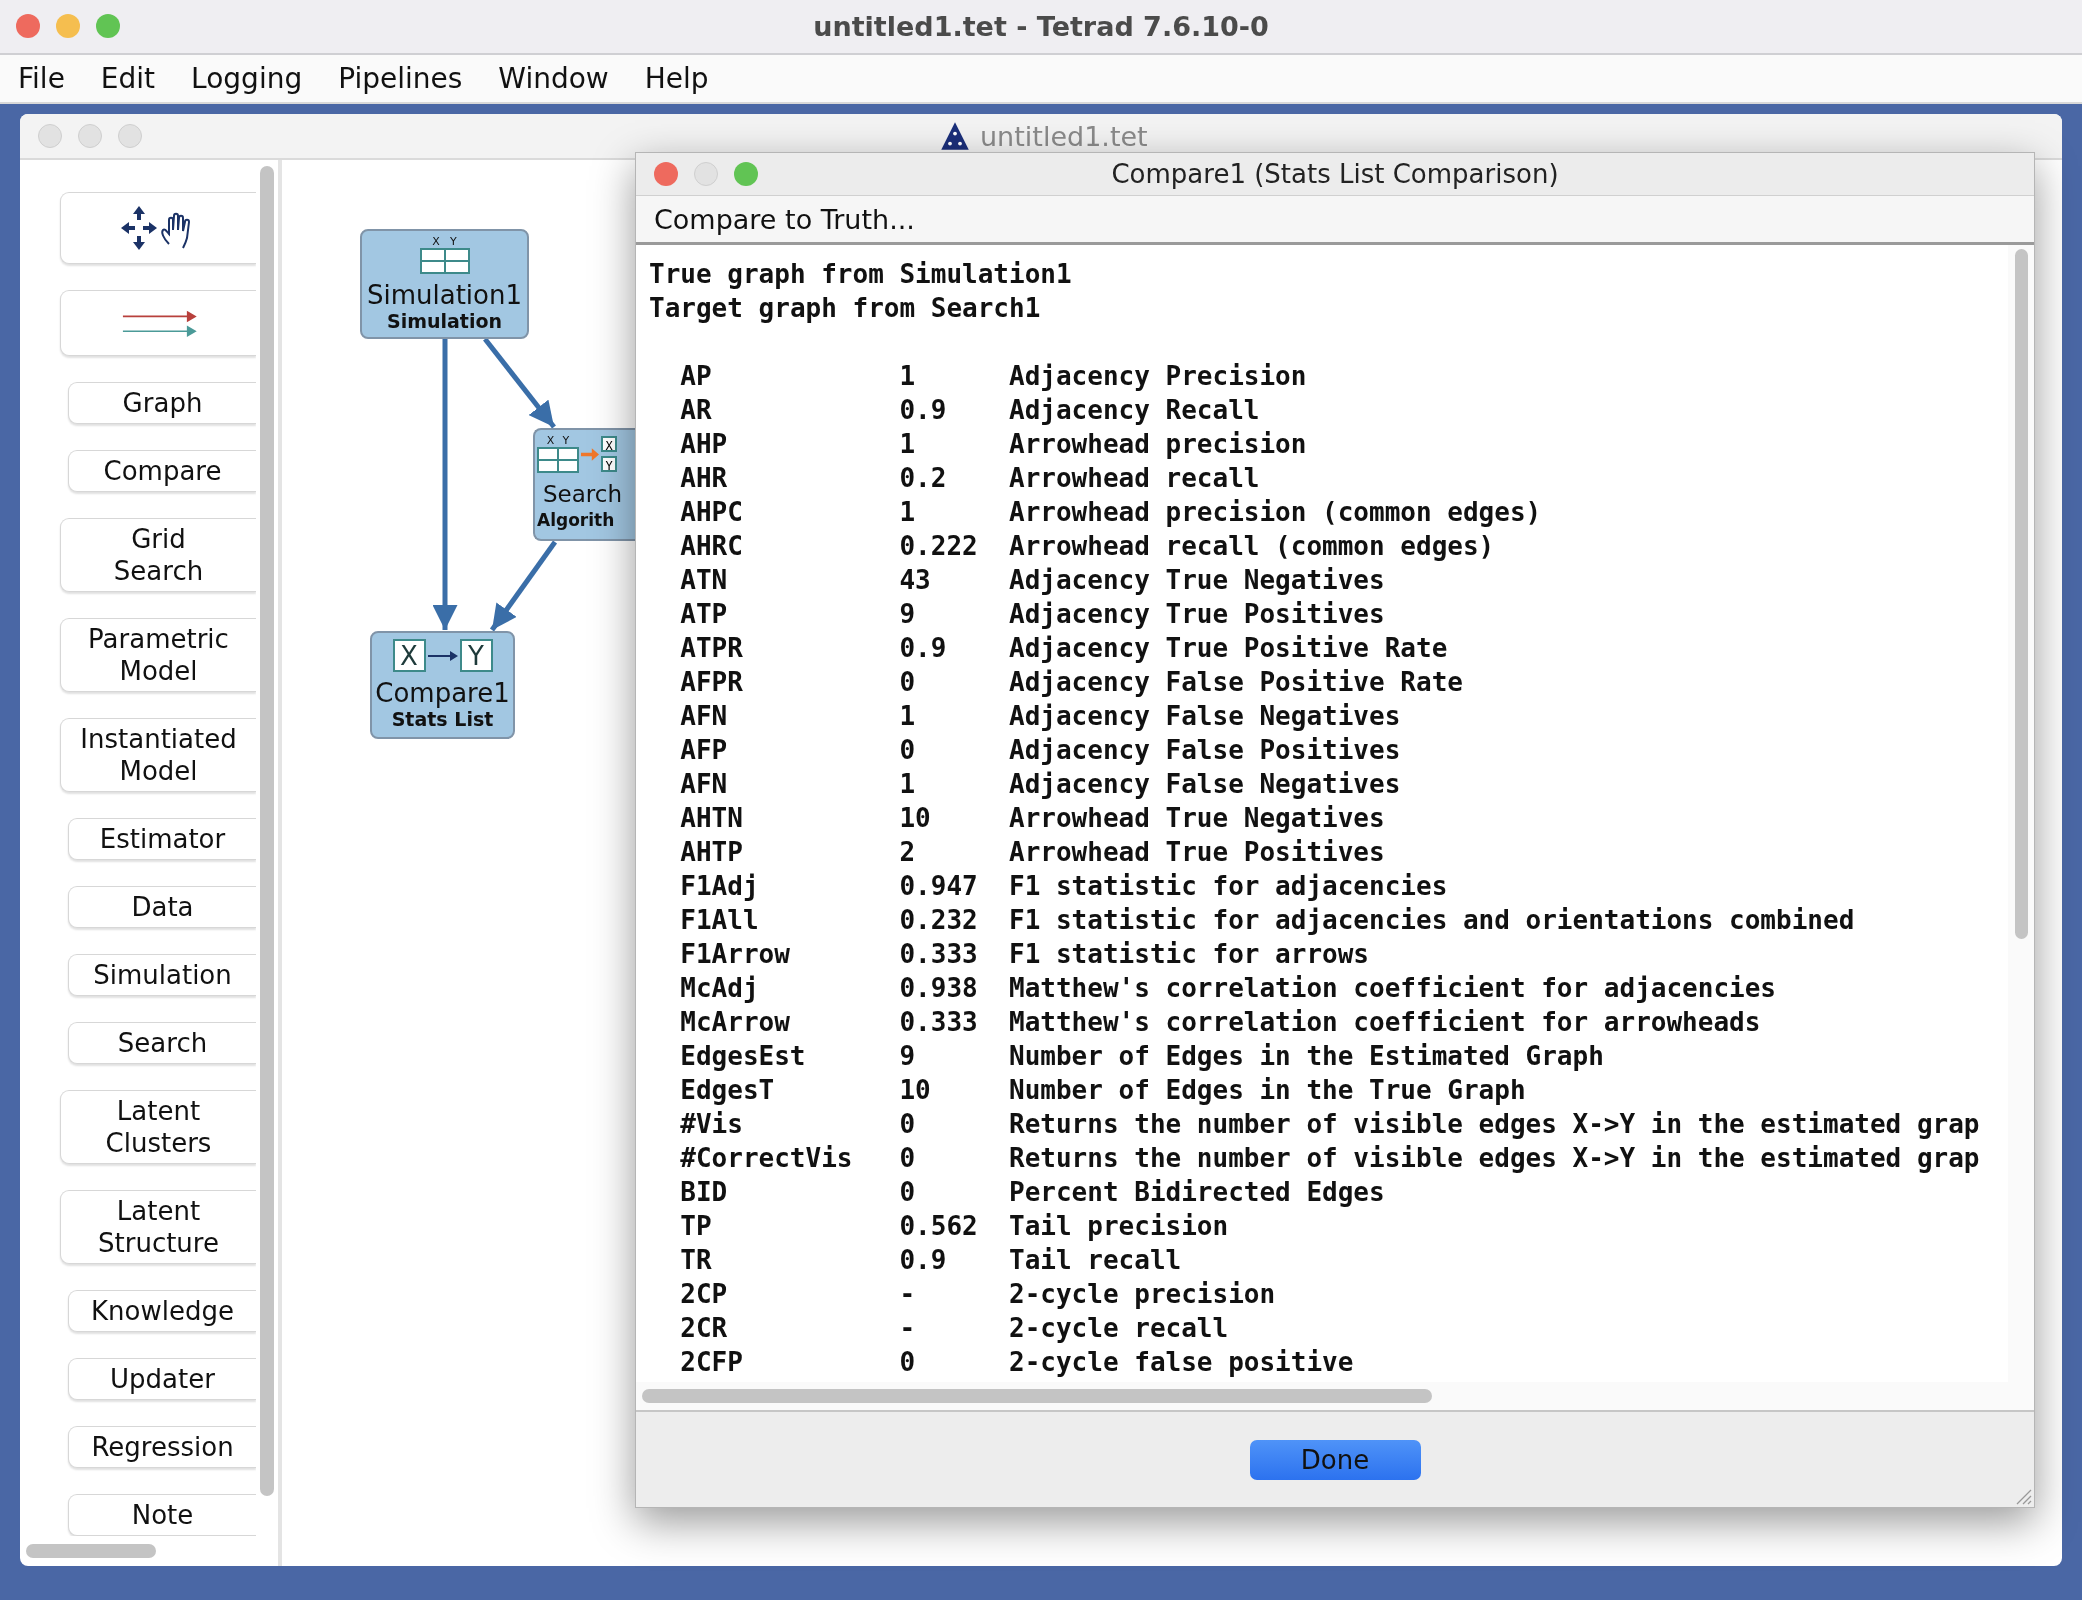 This screenshot has height=1600, width=2082. I want to click on stat-description: Tail recall, so click(1095, 1260).